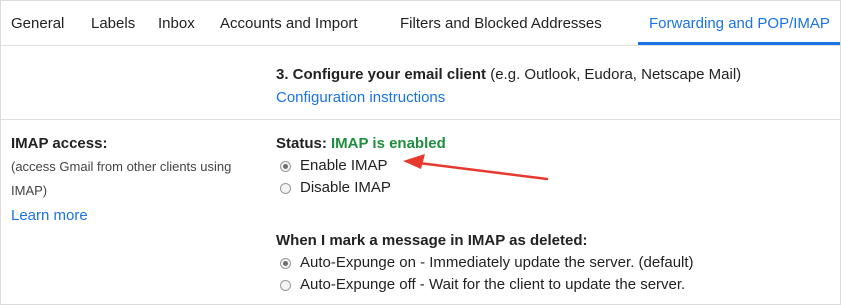  I want to click on tab-accounts-and-import: Accounts and Import, so click(289, 24).